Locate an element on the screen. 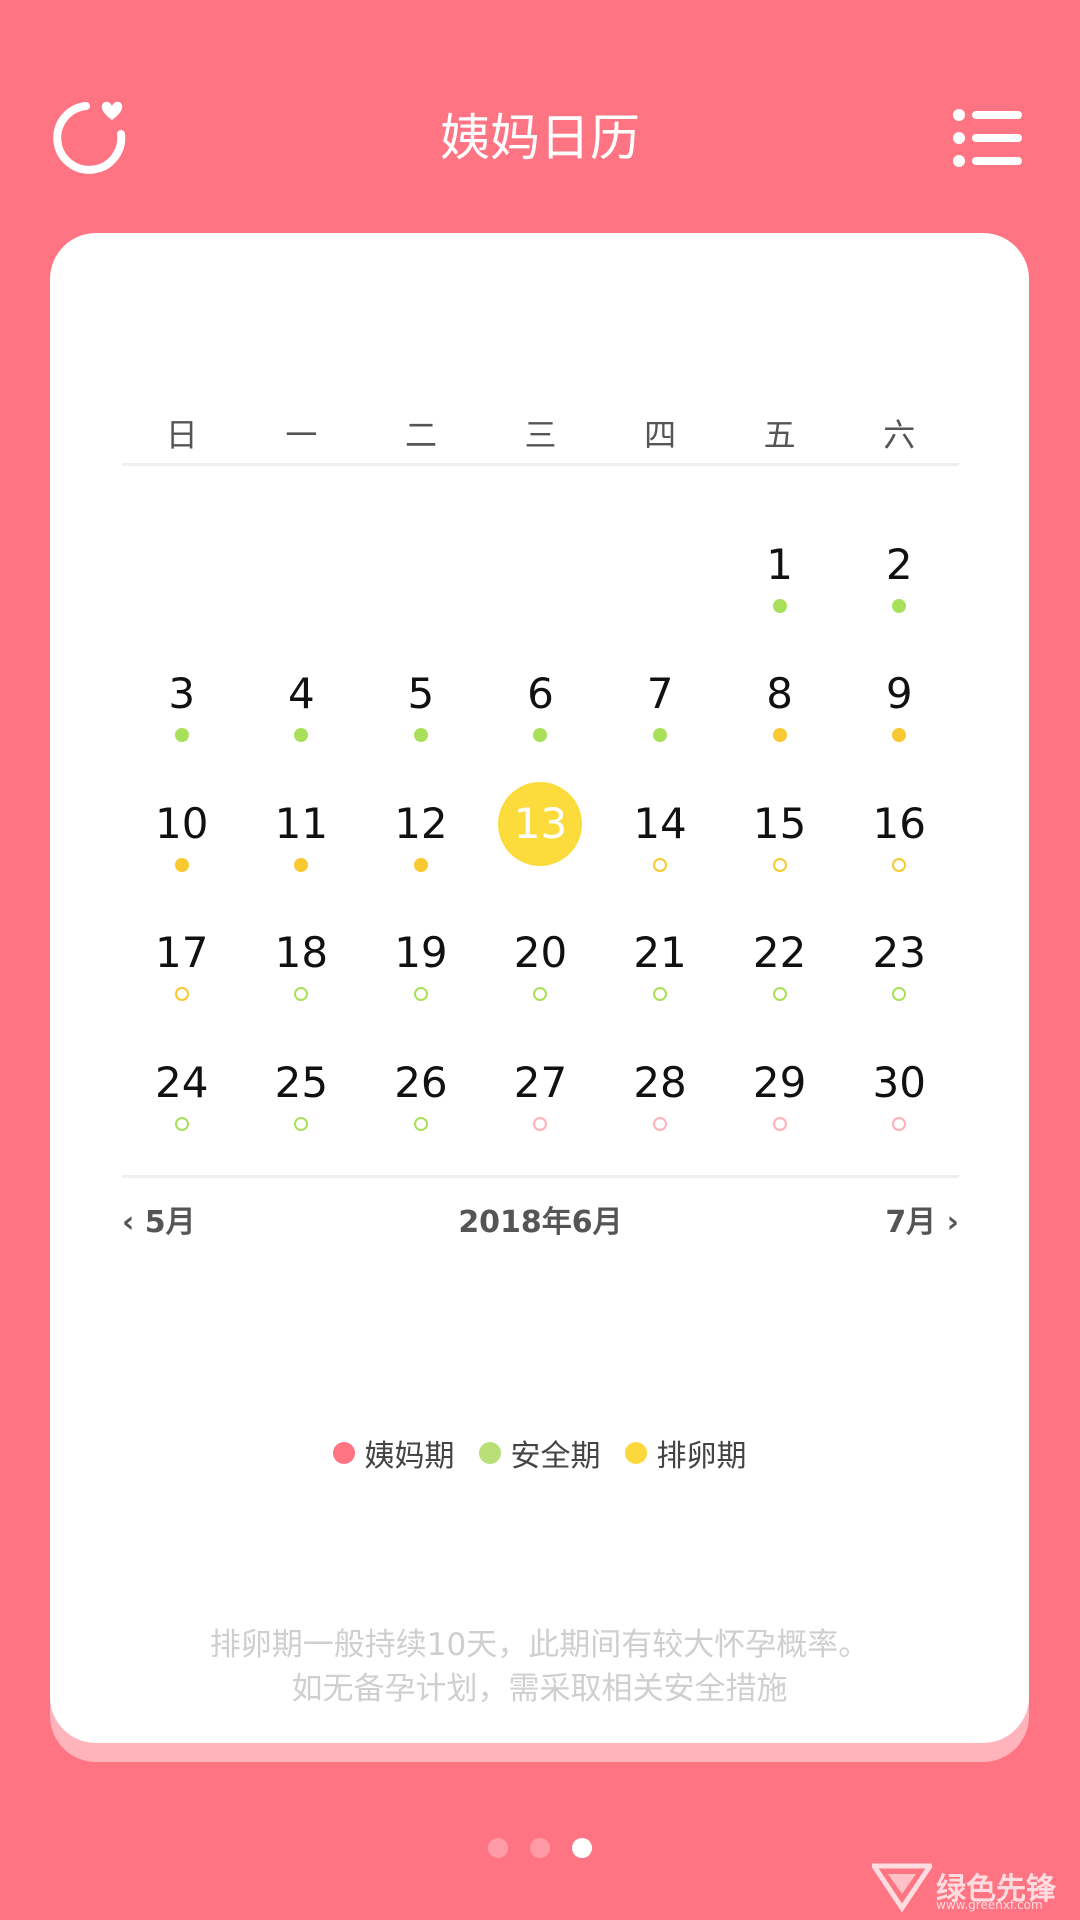  day-cell: 11 is located at coordinates (302, 846).